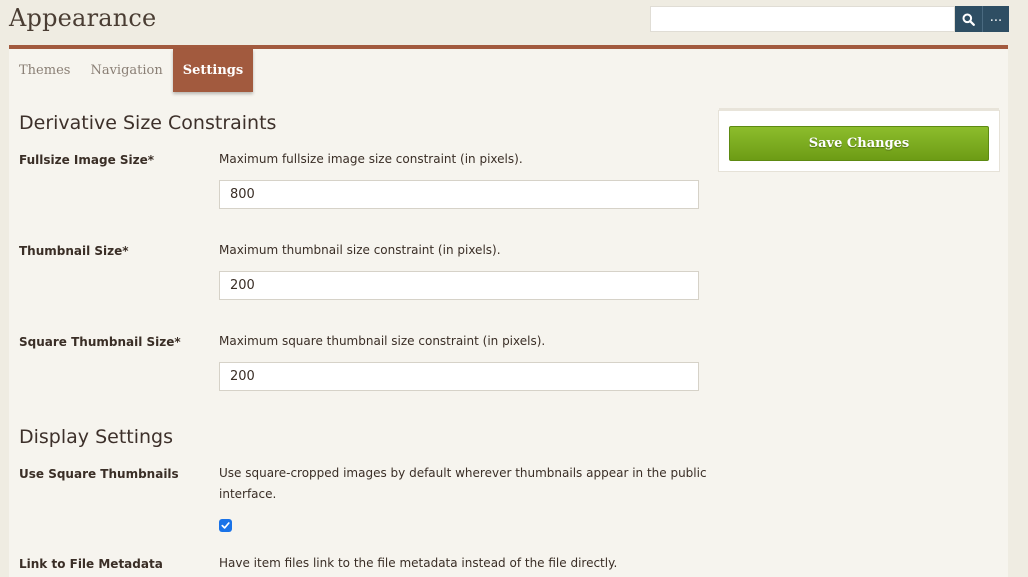 This screenshot has height=577, width=1028. What do you see at coordinates (74, 251) in the screenshot?
I see `thumbnail-label: Thumbnail Size*` at bounding box center [74, 251].